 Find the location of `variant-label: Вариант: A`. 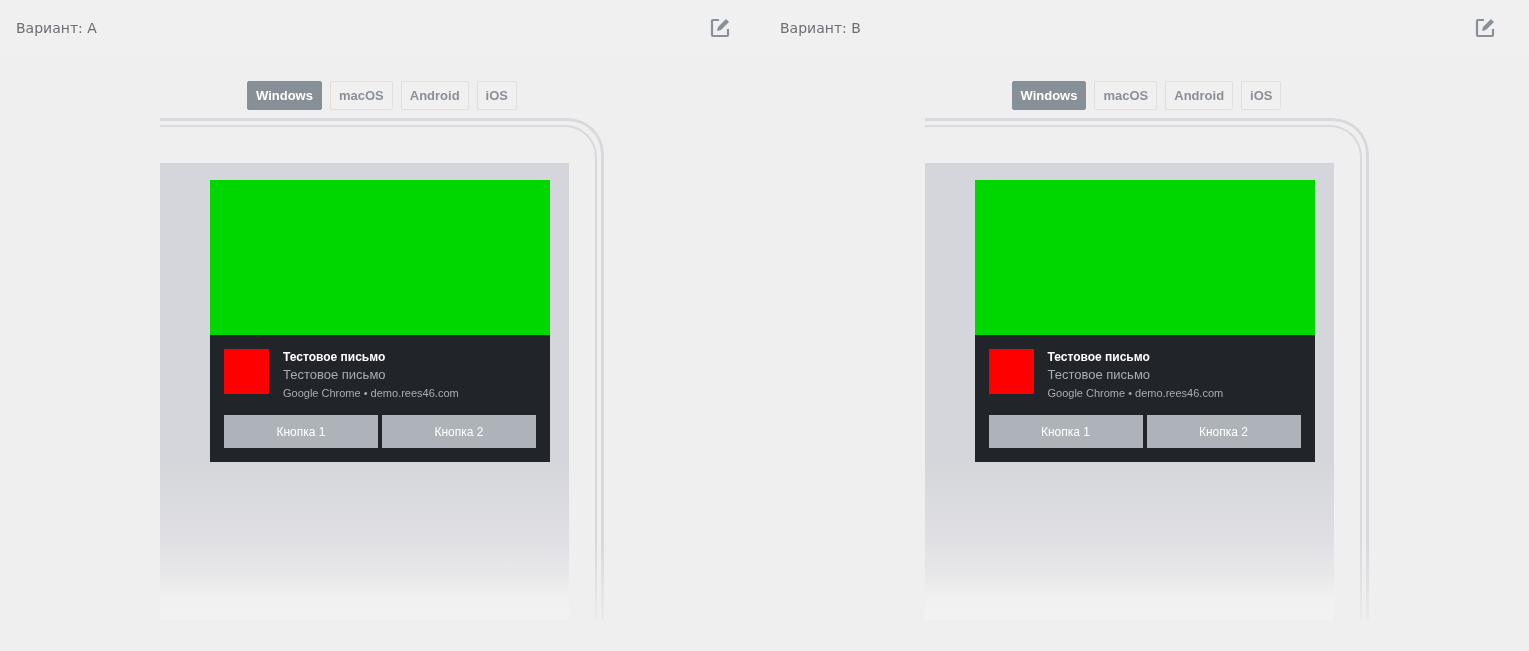

variant-label: Вариант: A is located at coordinates (56, 28).